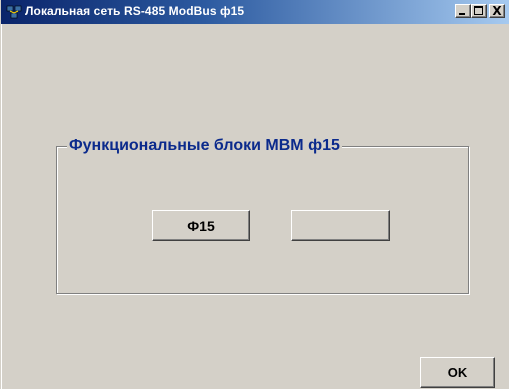  I want to click on close-button: X, so click(497, 11).